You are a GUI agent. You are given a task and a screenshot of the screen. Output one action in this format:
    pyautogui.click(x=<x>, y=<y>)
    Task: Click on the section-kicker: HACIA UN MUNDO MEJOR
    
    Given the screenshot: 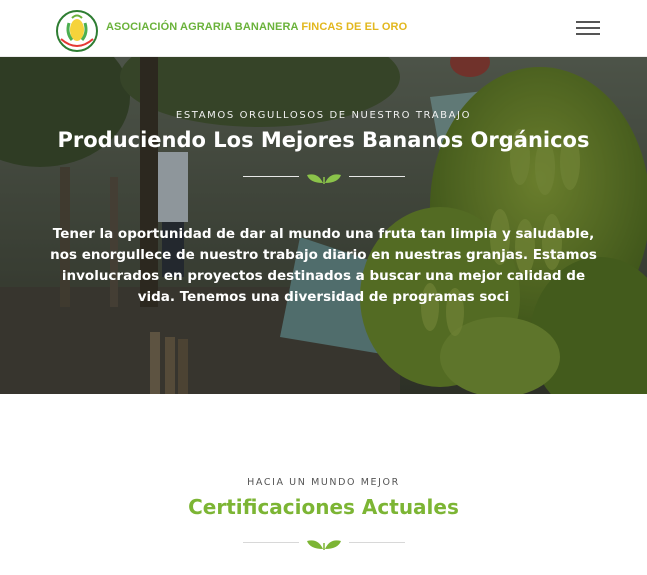 What is the action you would take?
    pyautogui.click(x=323, y=482)
    